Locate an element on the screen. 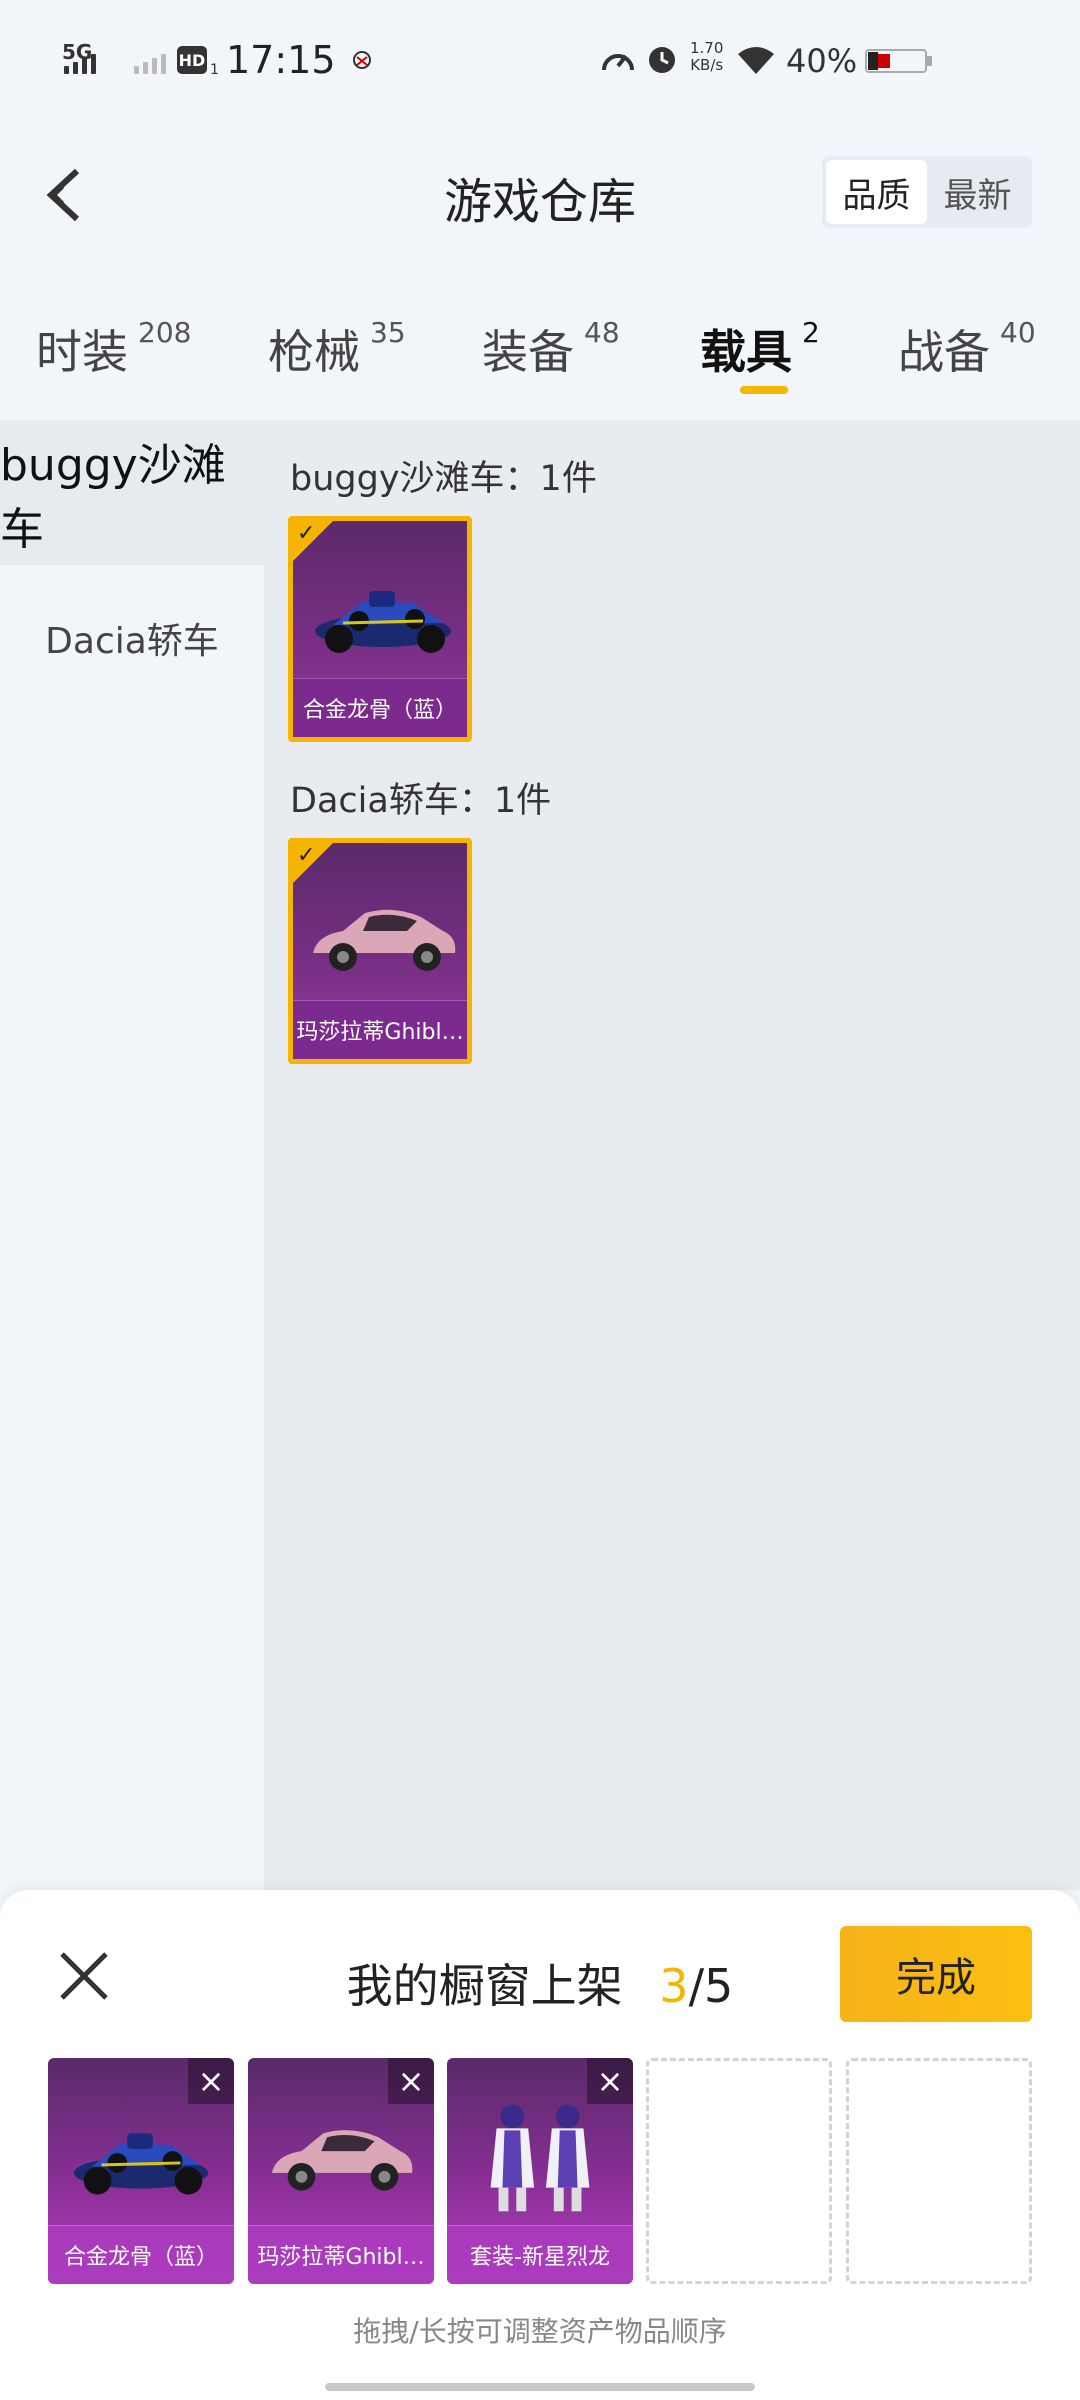 This screenshot has width=1080, height=2400. tab-supplies: 战备 40 is located at coordinates (967, 349).